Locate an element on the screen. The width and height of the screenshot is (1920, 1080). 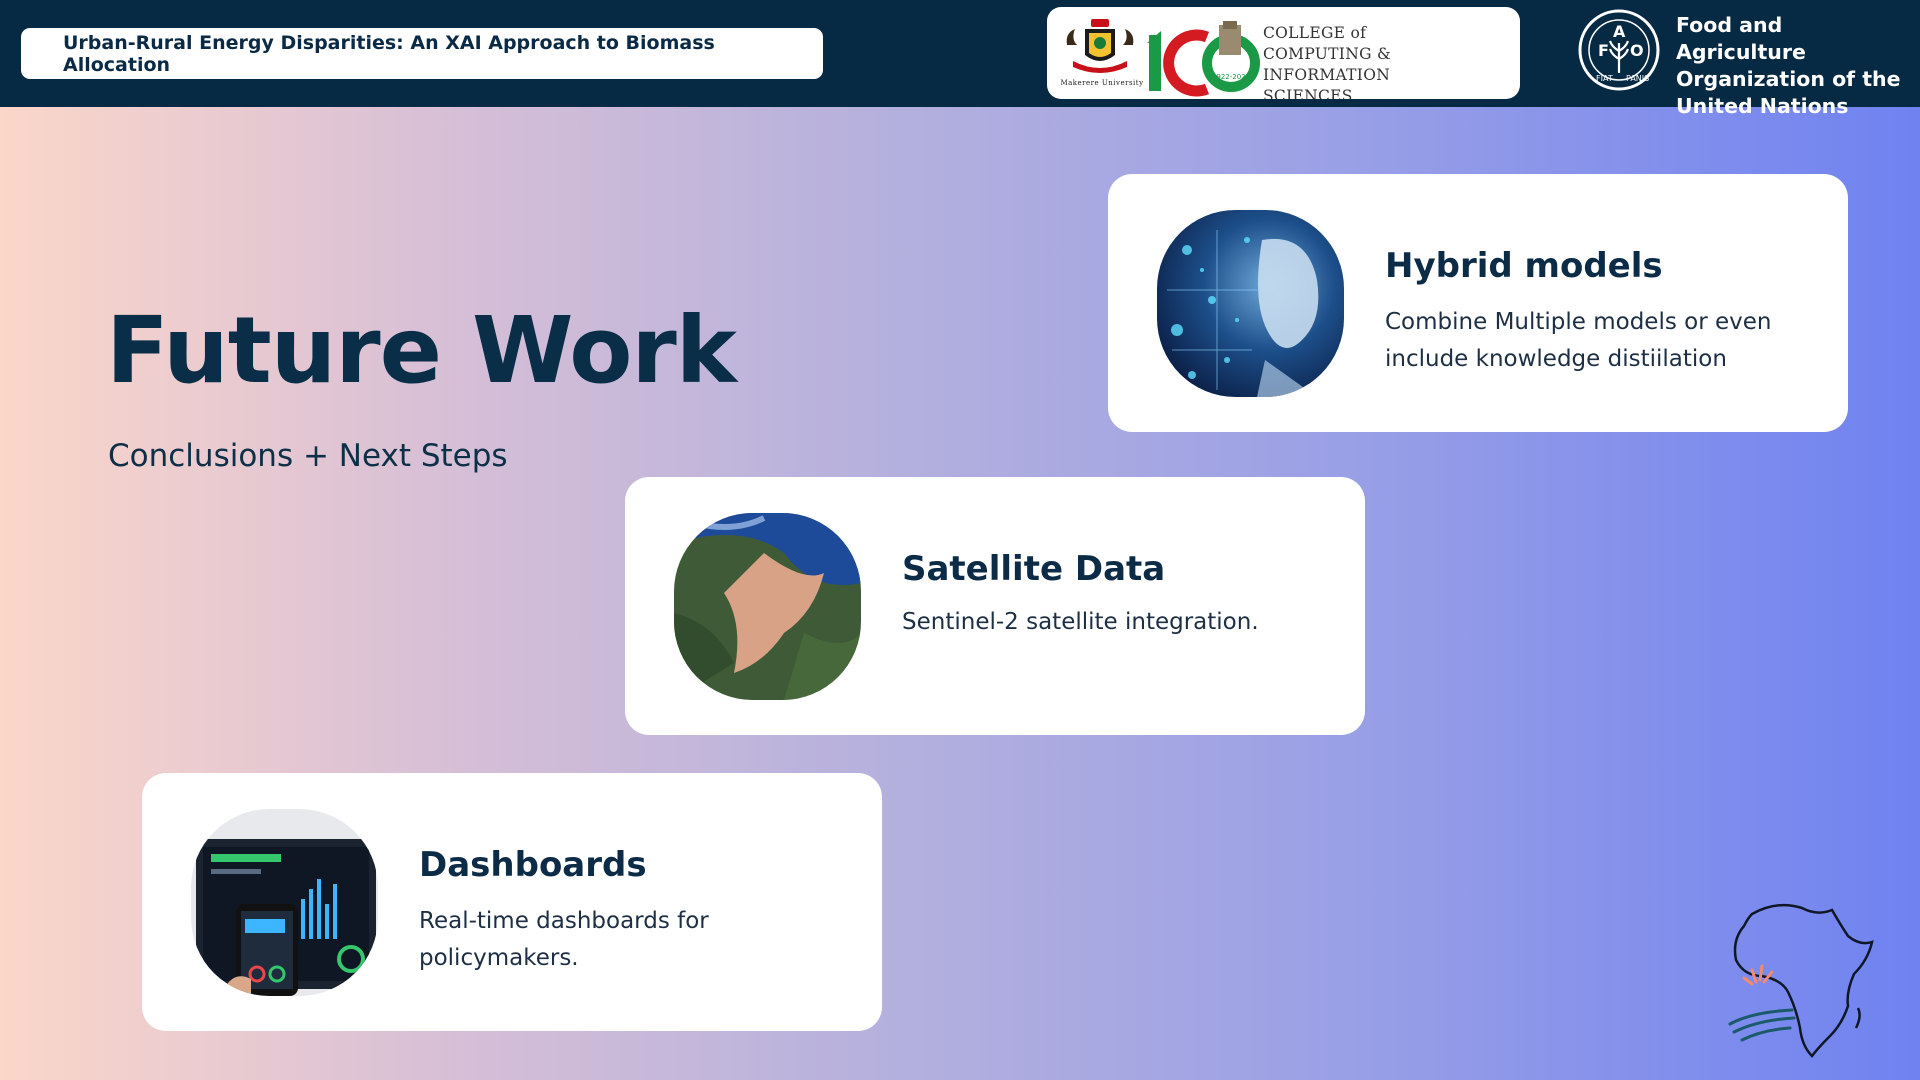
college-line-3: SCIENCES is located at coordinates (1308, 93).